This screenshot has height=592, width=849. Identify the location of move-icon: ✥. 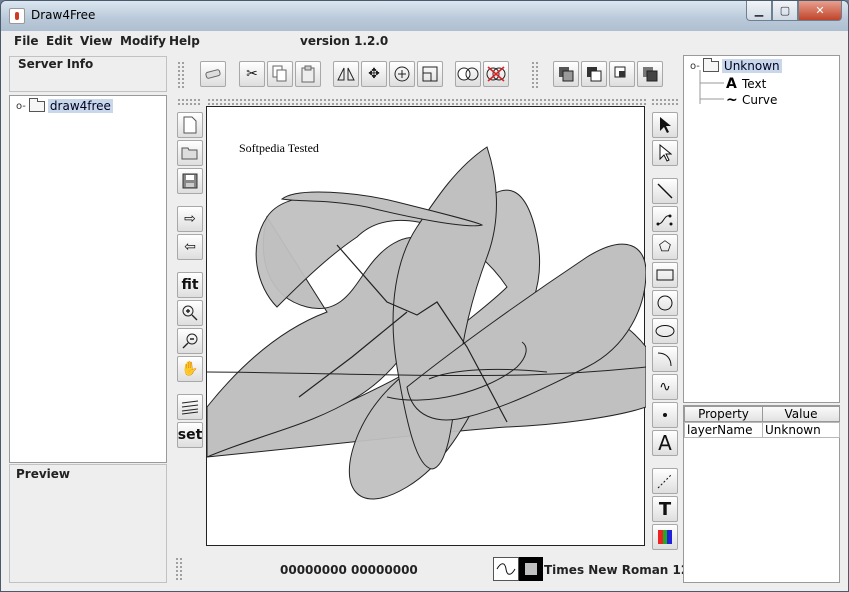
(374, 74).